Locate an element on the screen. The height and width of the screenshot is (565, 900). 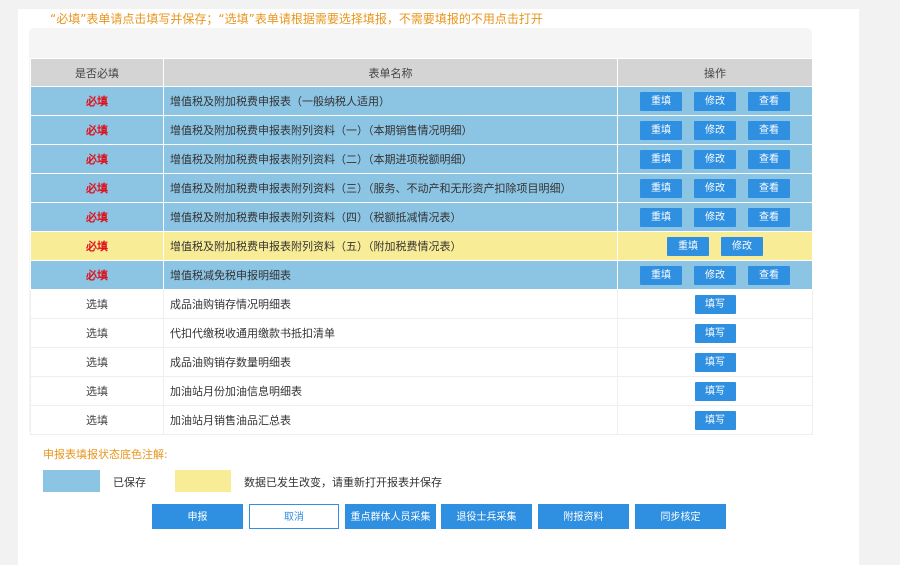
form-name: 加油站月份加油信息明细表 is located at coordinates (390, 391).